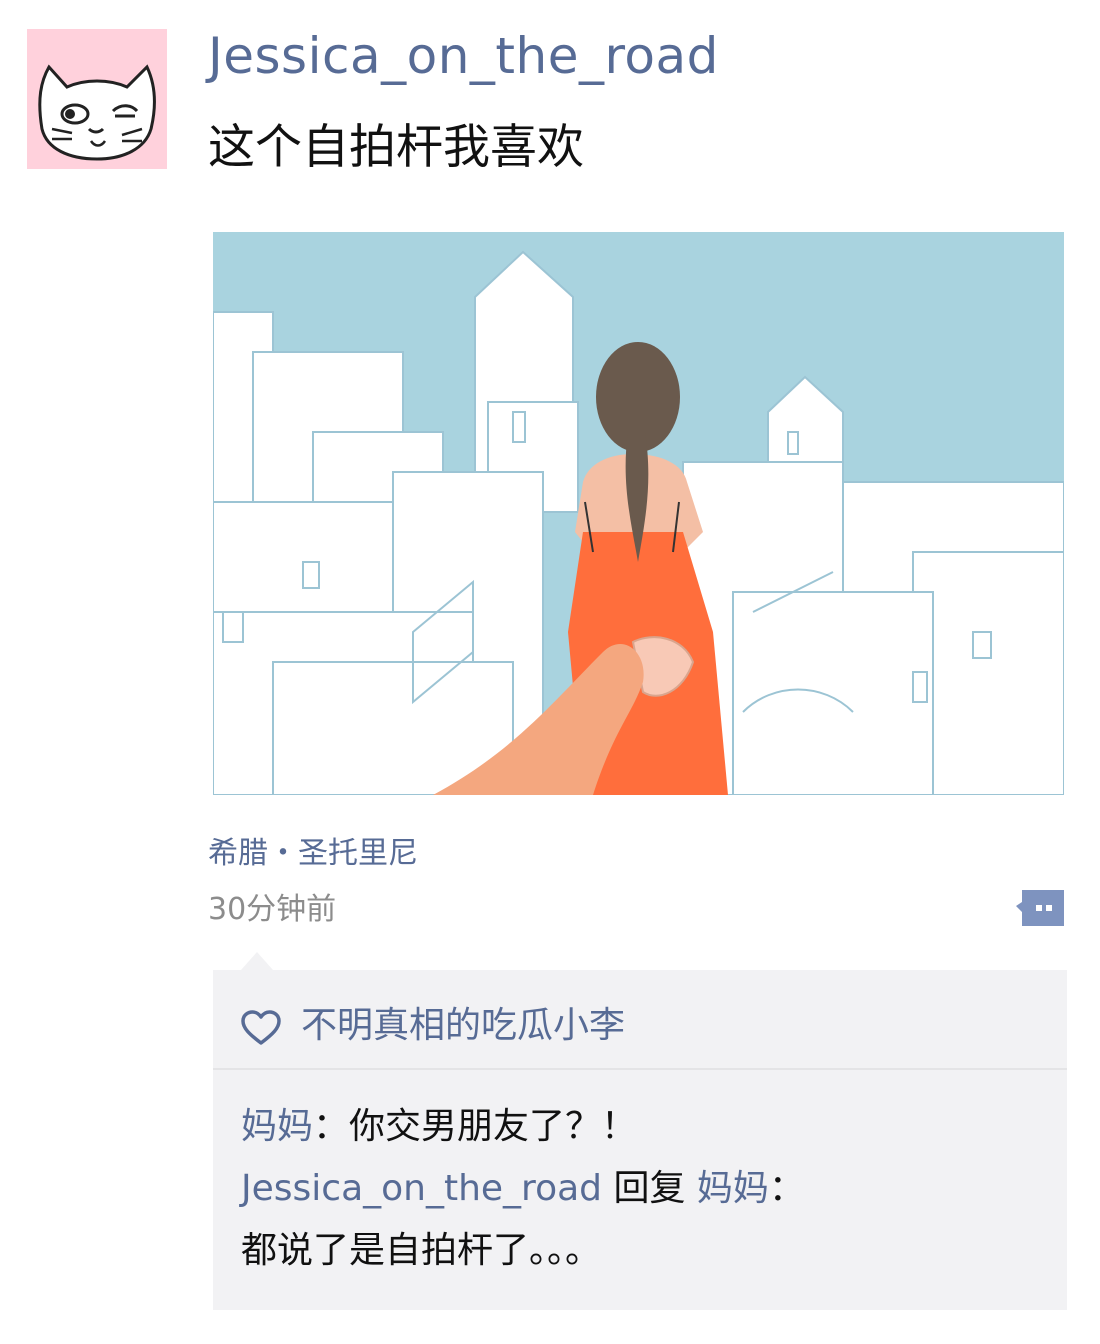  Describe the element at coordinates (421, 1188) in the screenshot. I see `comment-author: Jessica_on_the_road` at that location.